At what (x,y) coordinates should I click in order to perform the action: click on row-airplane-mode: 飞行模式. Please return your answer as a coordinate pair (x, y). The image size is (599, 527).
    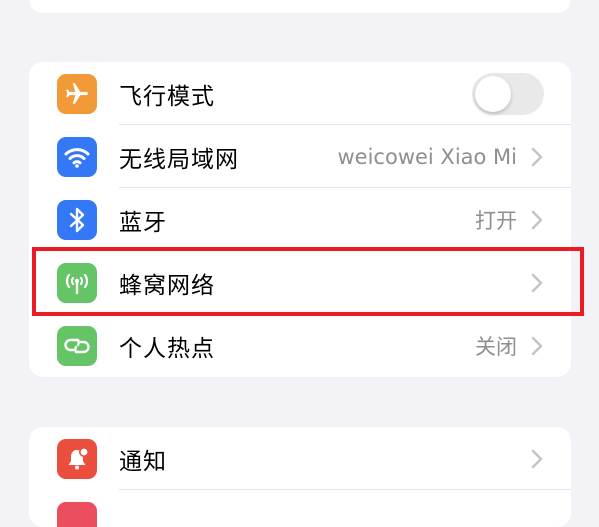
    Looking at the image, I should click on (300, 93).